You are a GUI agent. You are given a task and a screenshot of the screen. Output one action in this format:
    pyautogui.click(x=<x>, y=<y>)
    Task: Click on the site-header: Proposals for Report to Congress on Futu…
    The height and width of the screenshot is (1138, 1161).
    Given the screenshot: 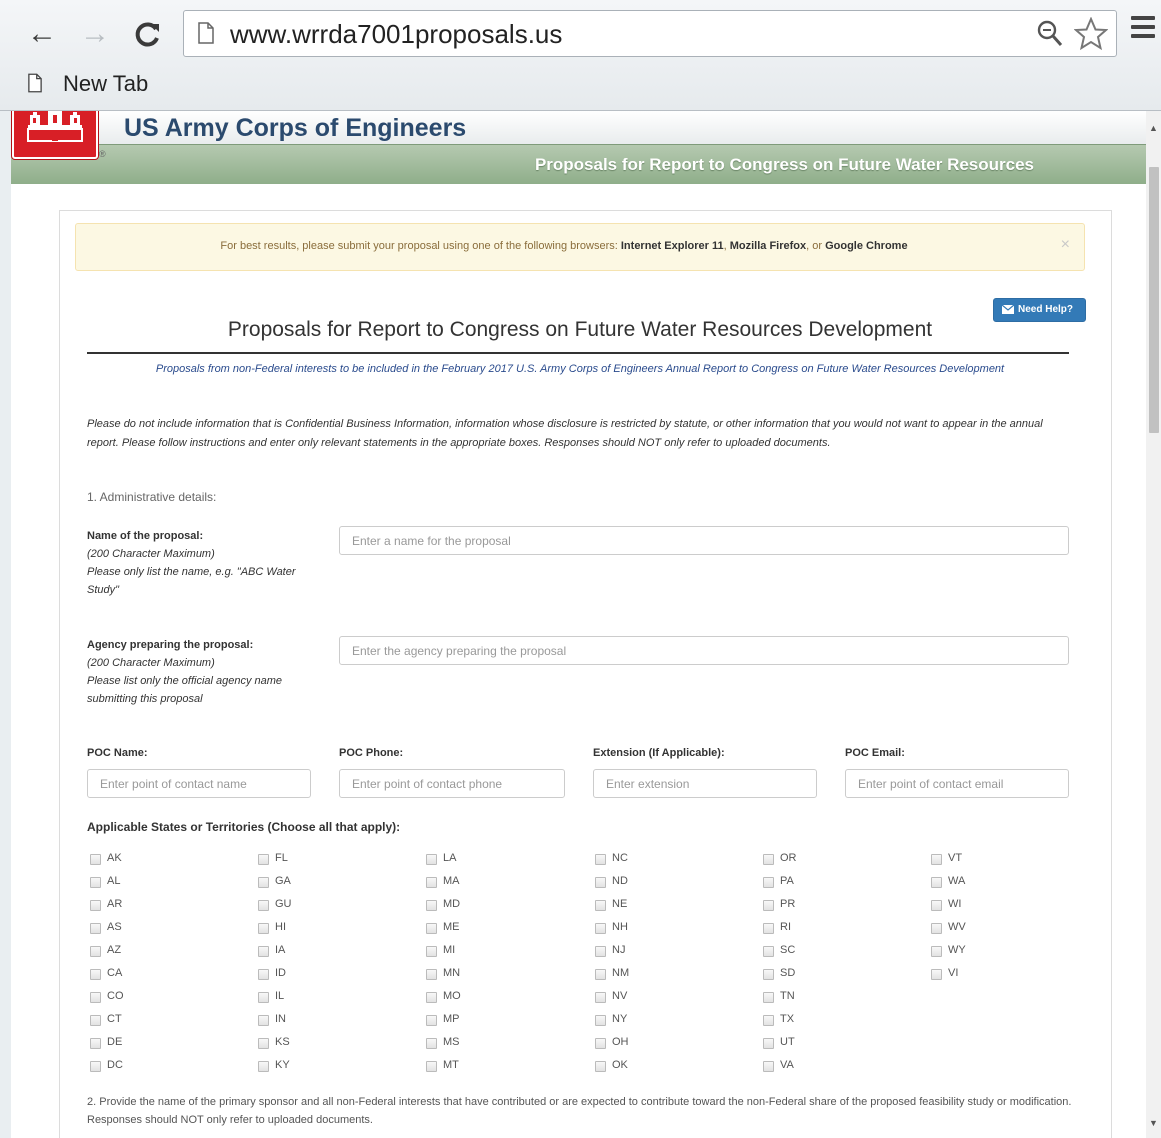 What is the action you would take?
    pyautogui.click(x=578, y=147)
    